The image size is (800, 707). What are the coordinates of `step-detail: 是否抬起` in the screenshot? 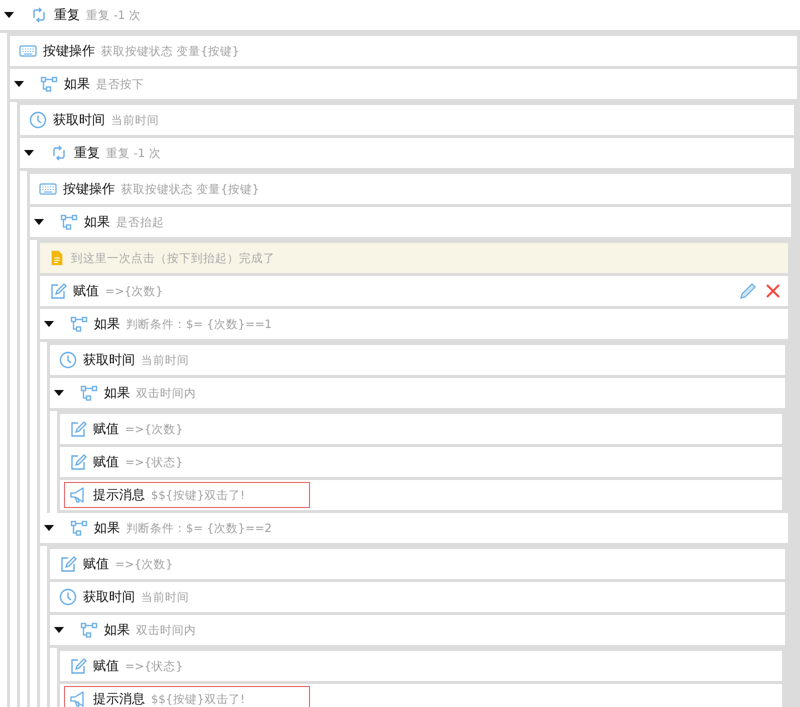 It's located at (140, 222).